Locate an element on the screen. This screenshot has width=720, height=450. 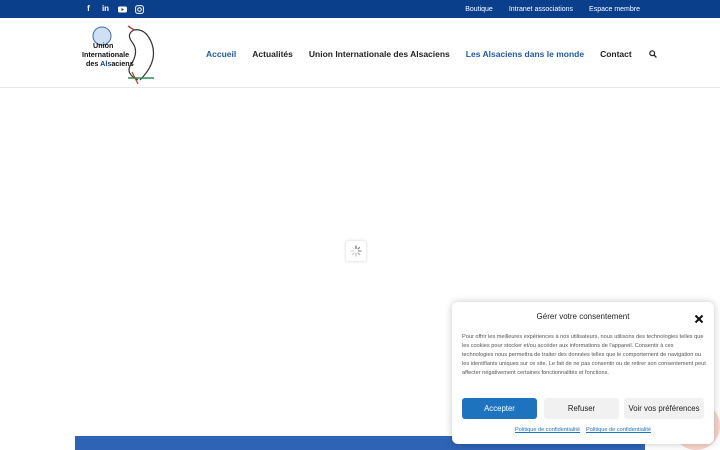
logo-line-3-suffix: aciens is located at coordinates (122, 63).